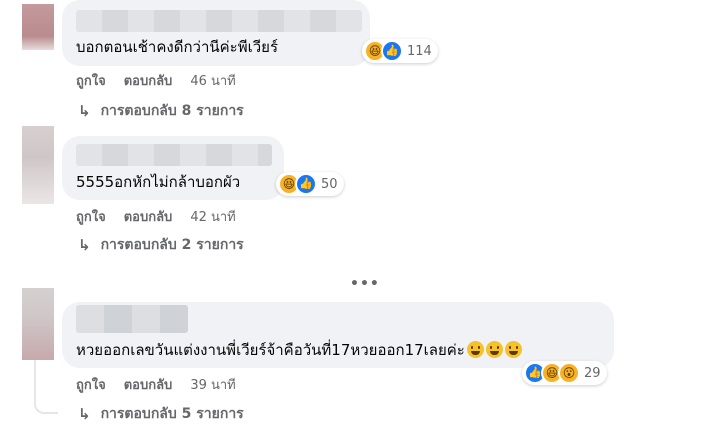  Describe the element at coordinates (173, 168) in the screenshot. I see `comment-bubble: 5555อกหักไม่กล้าบอกผัว` at that location.